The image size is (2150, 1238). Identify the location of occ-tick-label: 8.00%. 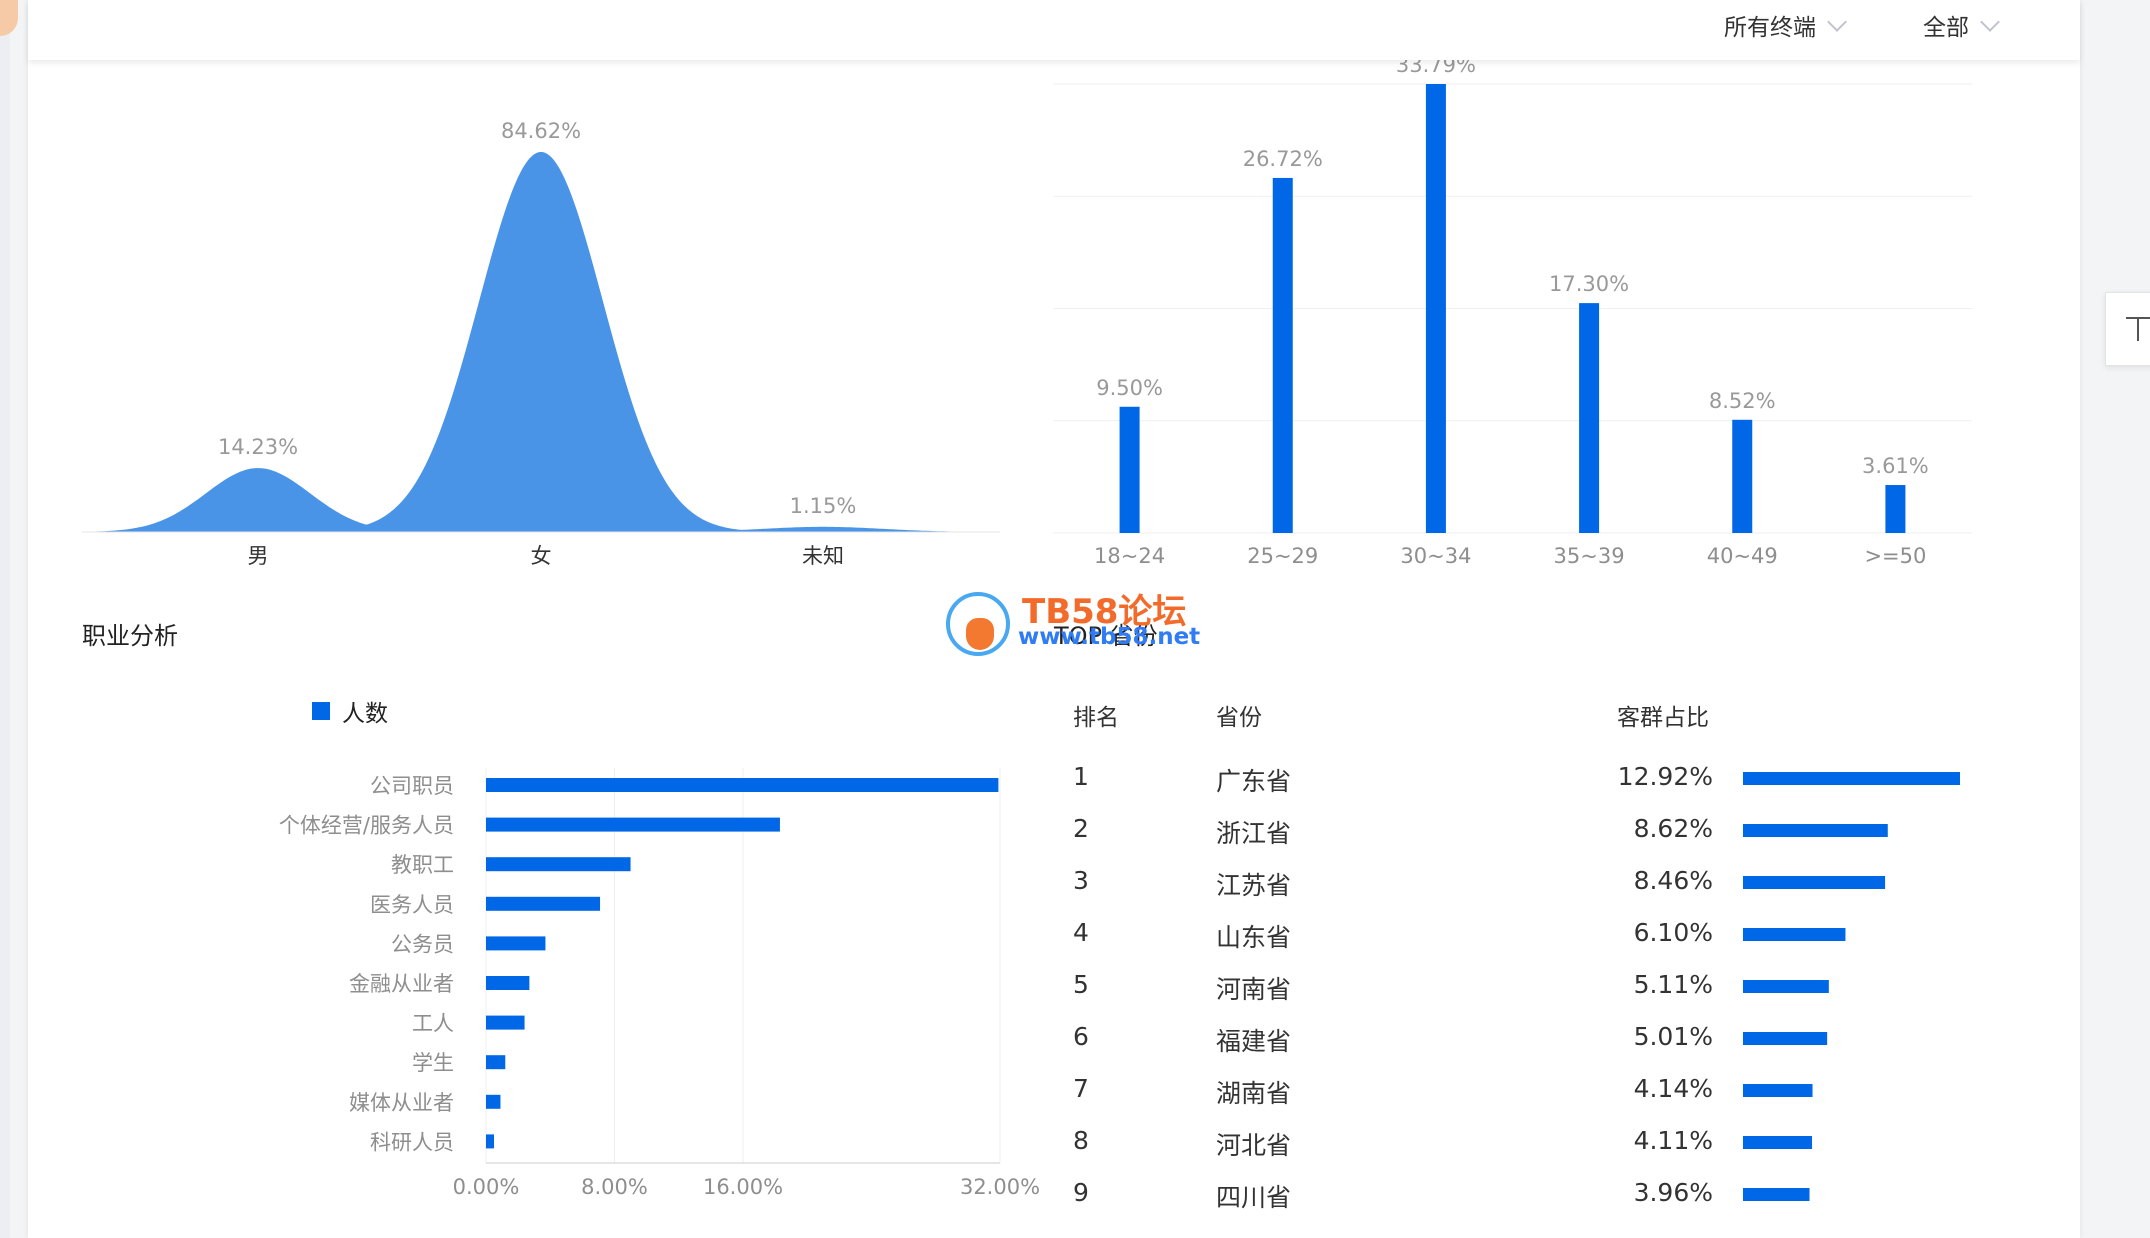
(614, 1187).